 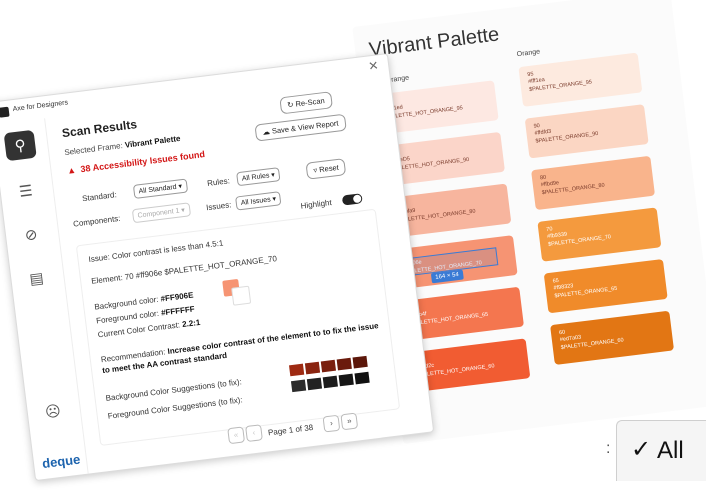 I want to click on dropdown-option-all: ✓ All, so click(x=661, y=450).